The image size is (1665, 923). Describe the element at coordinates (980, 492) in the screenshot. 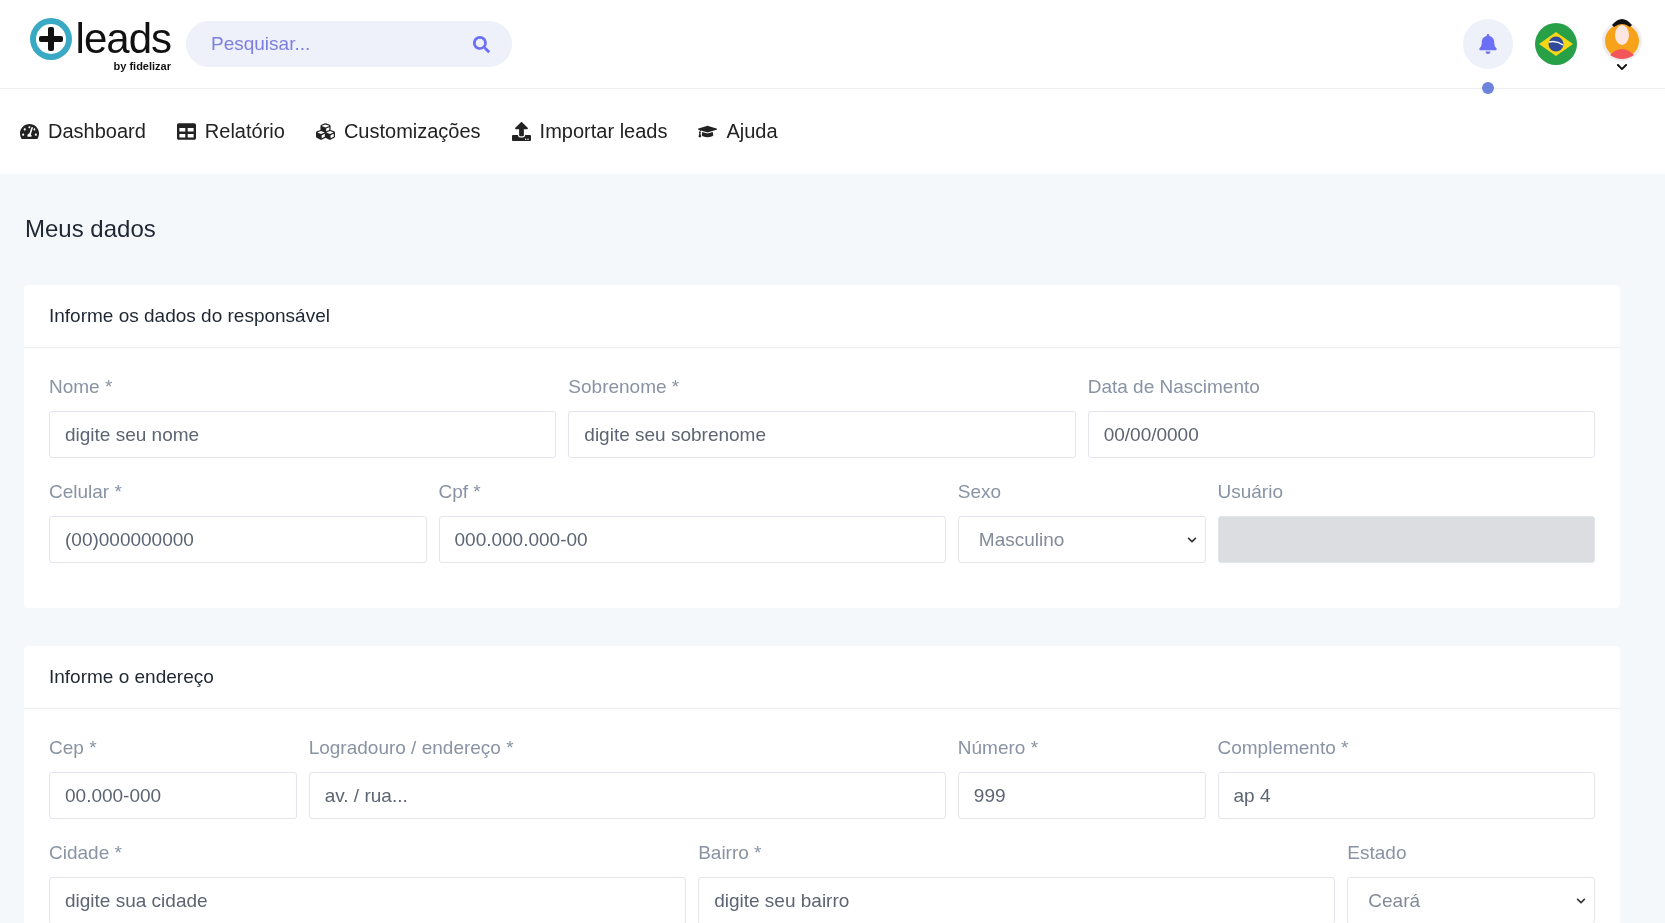

I see `field-label: Sexo` at that location.